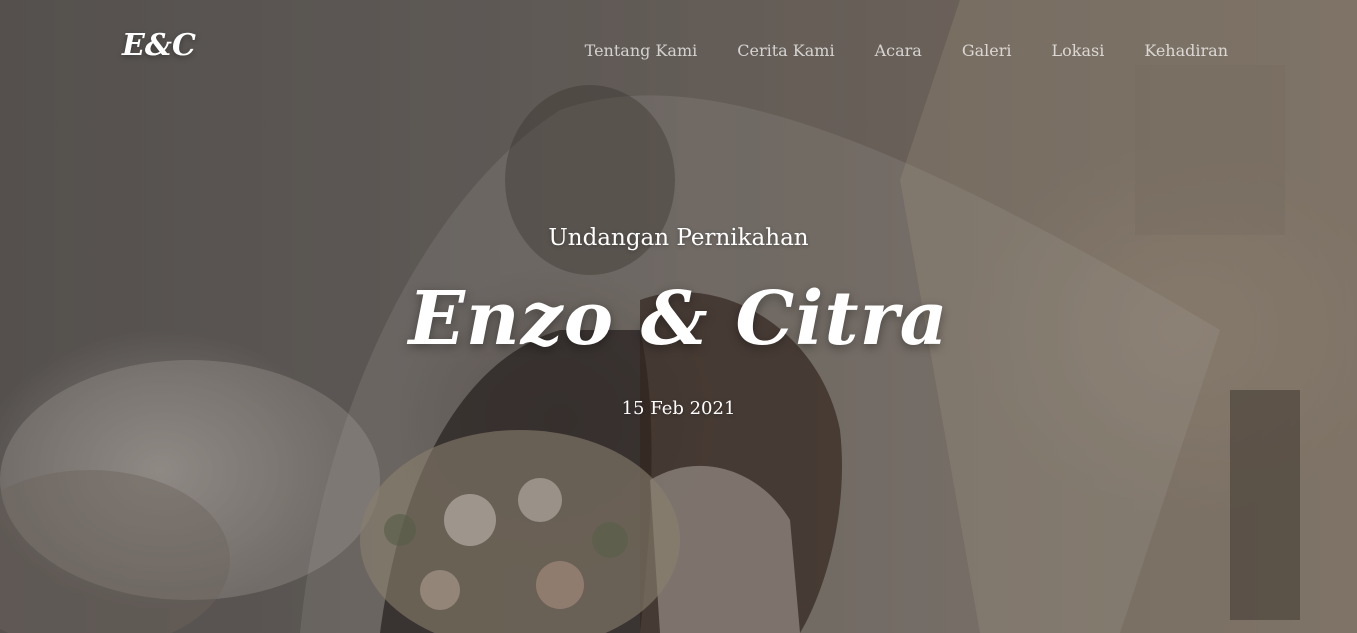 This screenshot has height=633, width=1357. I want to click on nav-link-tentang-kami: Tentang Kami, so click(641, 50).